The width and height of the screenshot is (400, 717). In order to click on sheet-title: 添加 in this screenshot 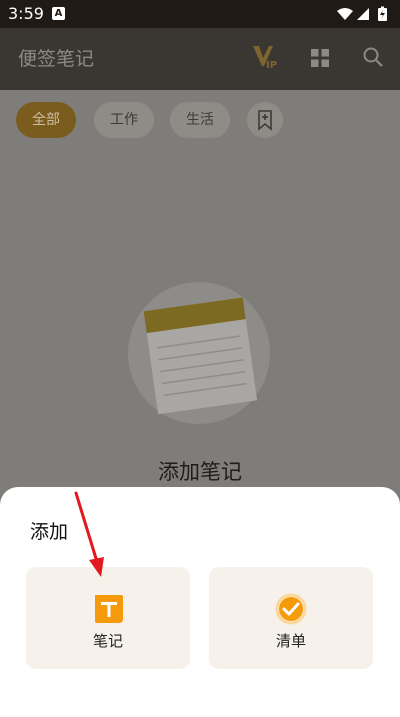, I will do `click(49, 532)`.